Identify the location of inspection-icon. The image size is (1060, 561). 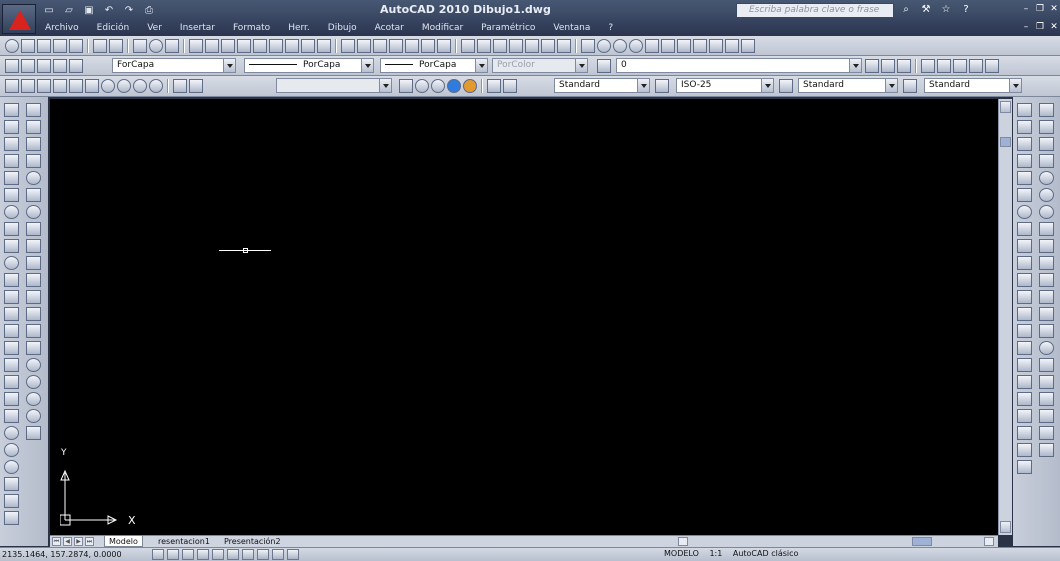
(1046, 365).